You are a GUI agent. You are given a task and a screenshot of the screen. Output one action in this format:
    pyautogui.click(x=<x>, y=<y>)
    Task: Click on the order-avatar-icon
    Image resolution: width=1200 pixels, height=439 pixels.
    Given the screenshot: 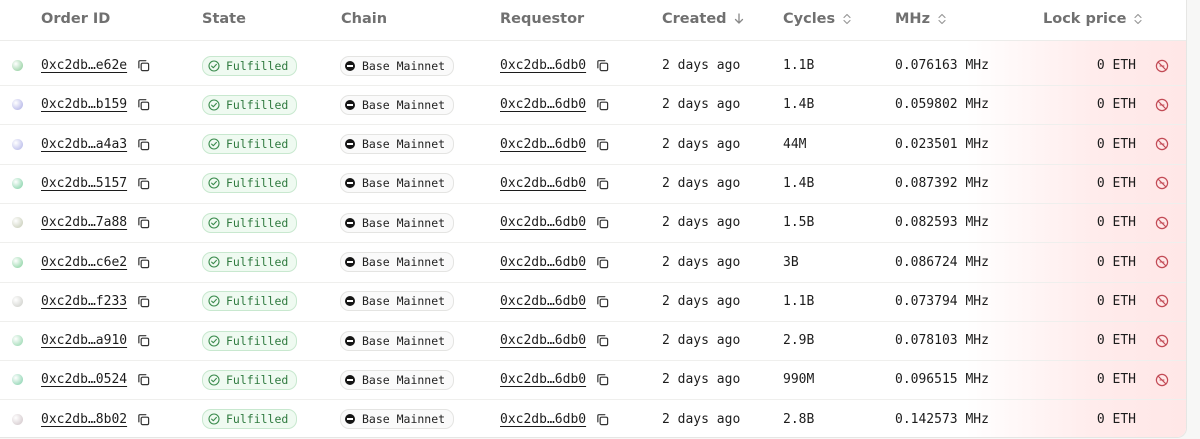 What is the action you would take?
    pyautogui.click(x=17, y=65)
    